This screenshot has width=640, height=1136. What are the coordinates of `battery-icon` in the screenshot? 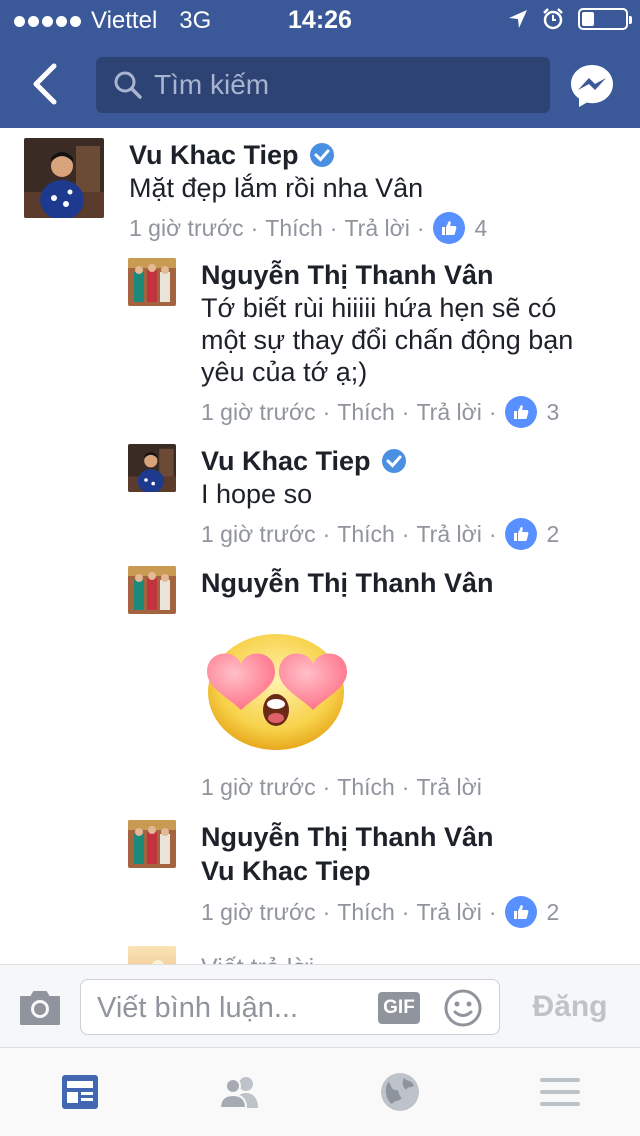 It's located at (605, 19).